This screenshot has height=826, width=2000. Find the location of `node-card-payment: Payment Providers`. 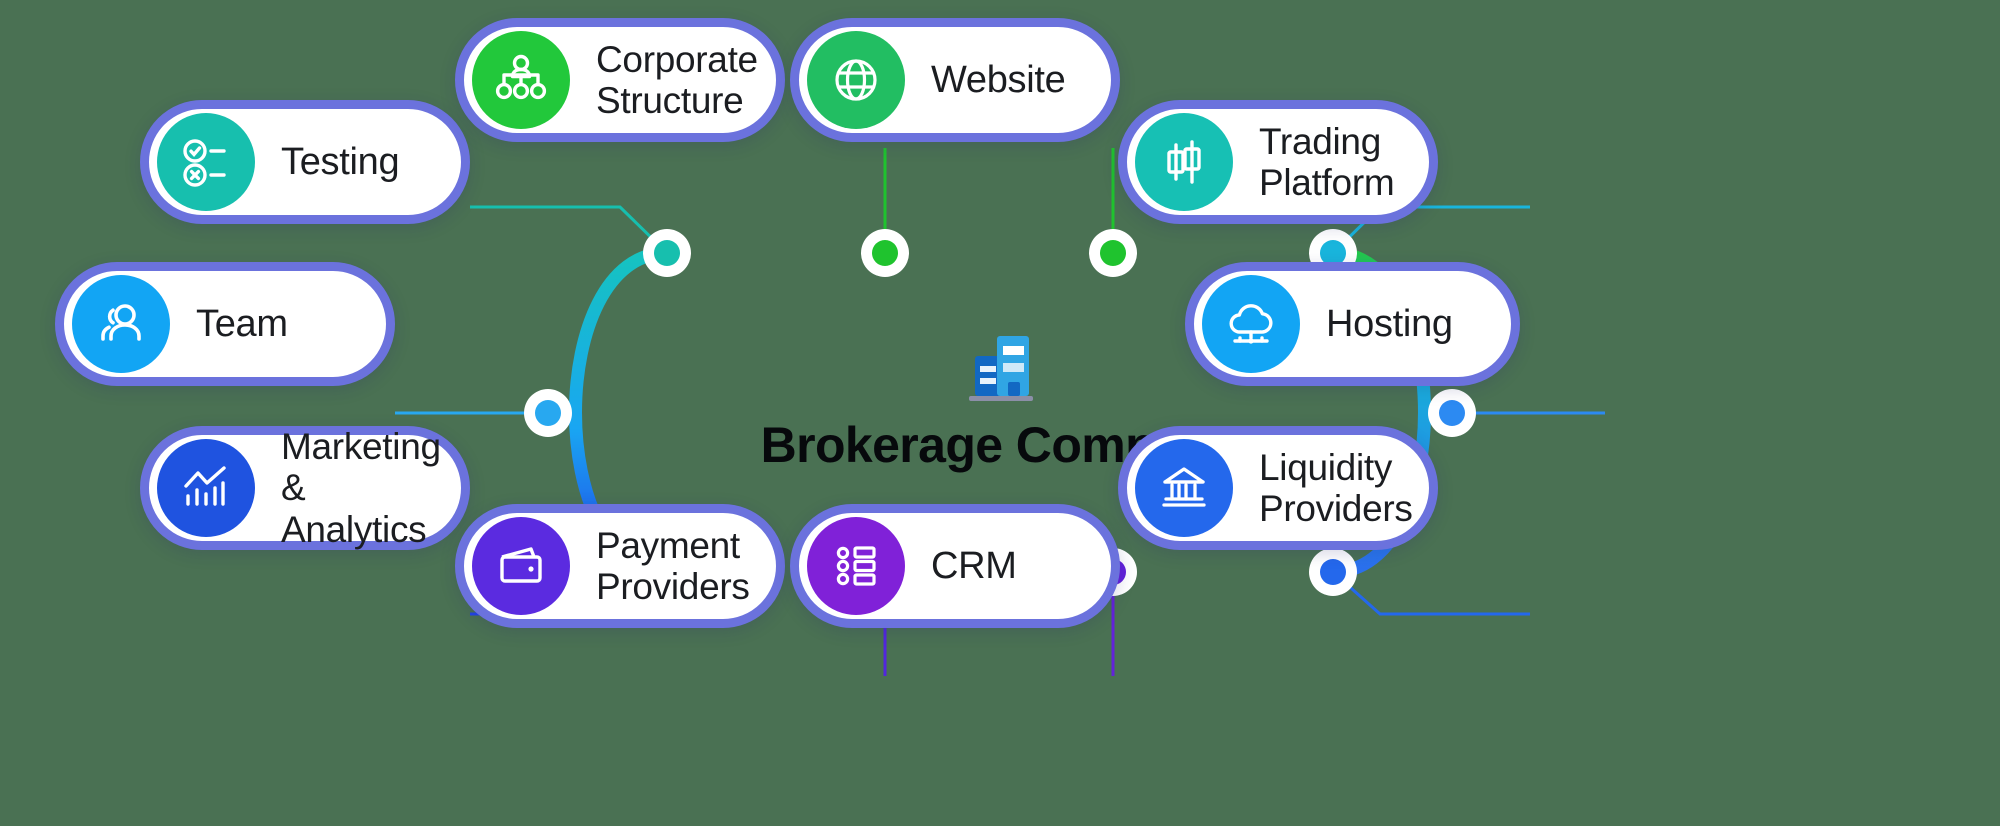

node-card-payment: Payment Providers is located at coordinates (620, 566).